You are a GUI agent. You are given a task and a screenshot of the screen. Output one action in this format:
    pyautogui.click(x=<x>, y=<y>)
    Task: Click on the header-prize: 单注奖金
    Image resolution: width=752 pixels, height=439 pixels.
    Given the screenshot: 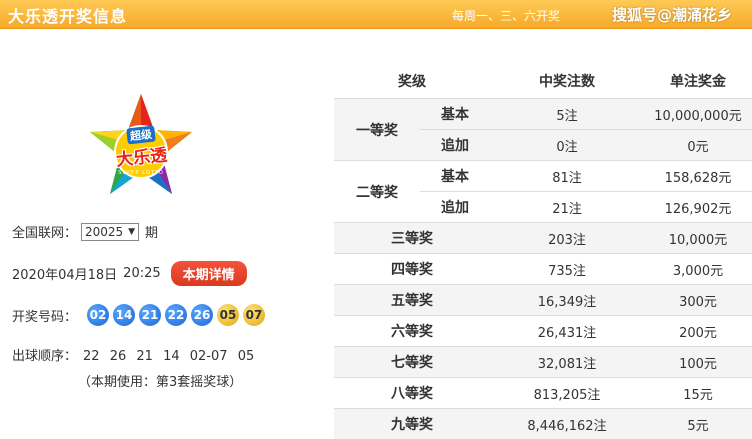 What is the action you would take?
    pyautogui.click(x=698, y=81)
    